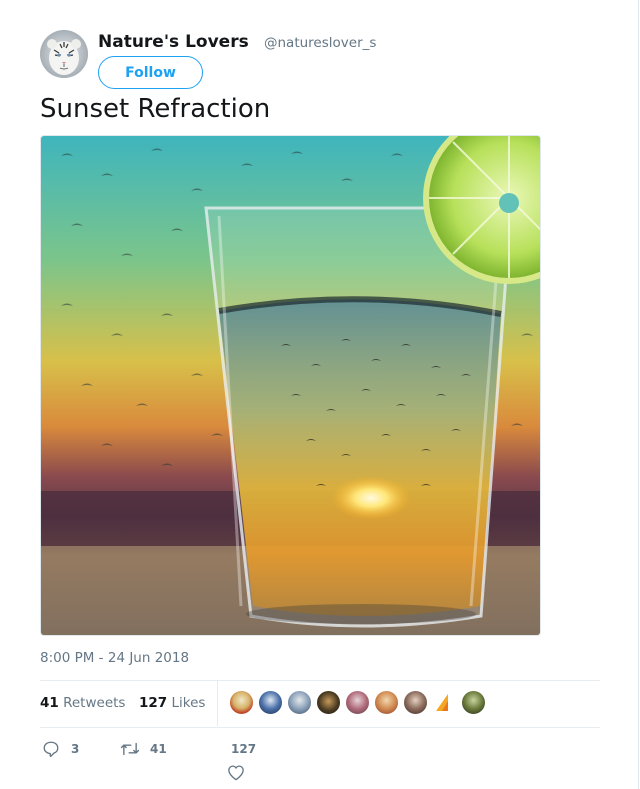 The image size is (640, 789). I want to click on likes-stat: 127 Likes, so click(172, 703).